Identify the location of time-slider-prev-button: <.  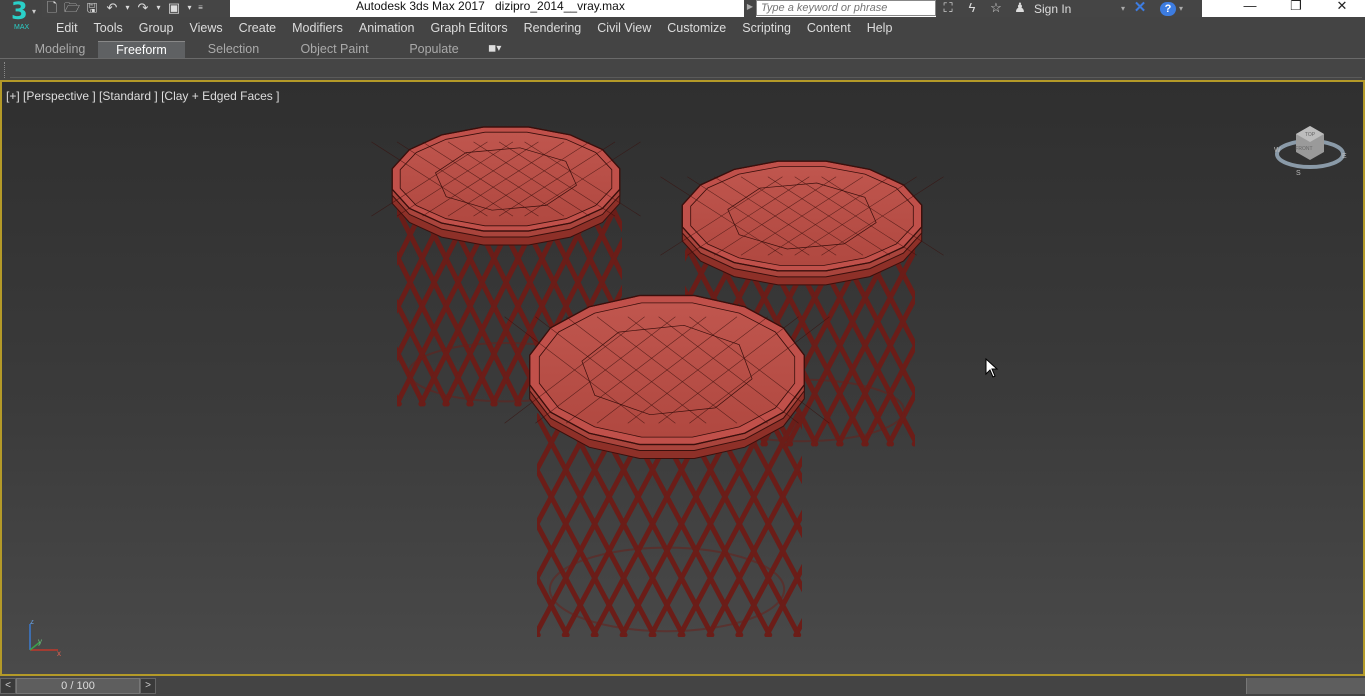
(8, 686).